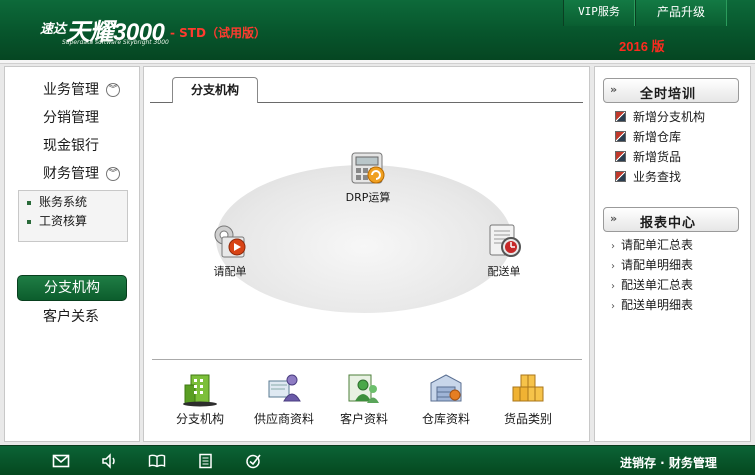 The image size is (755, 475). Describe the element at coordinates (230, 241) in the screenshot. I see `request-order-icon` at that location.